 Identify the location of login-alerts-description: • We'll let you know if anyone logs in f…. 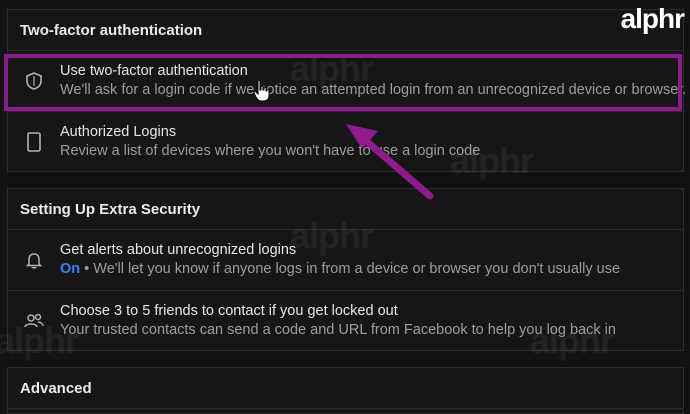
(350, 269).